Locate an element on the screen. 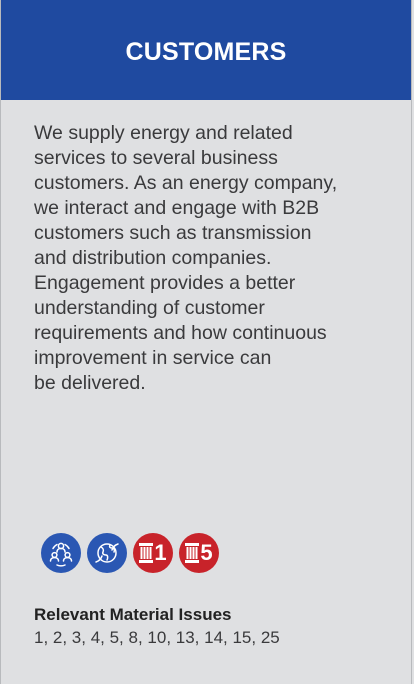 The height and width of the screenshot is (684, 414). icon-row: 1 5 is located at coordinates (130, 553).